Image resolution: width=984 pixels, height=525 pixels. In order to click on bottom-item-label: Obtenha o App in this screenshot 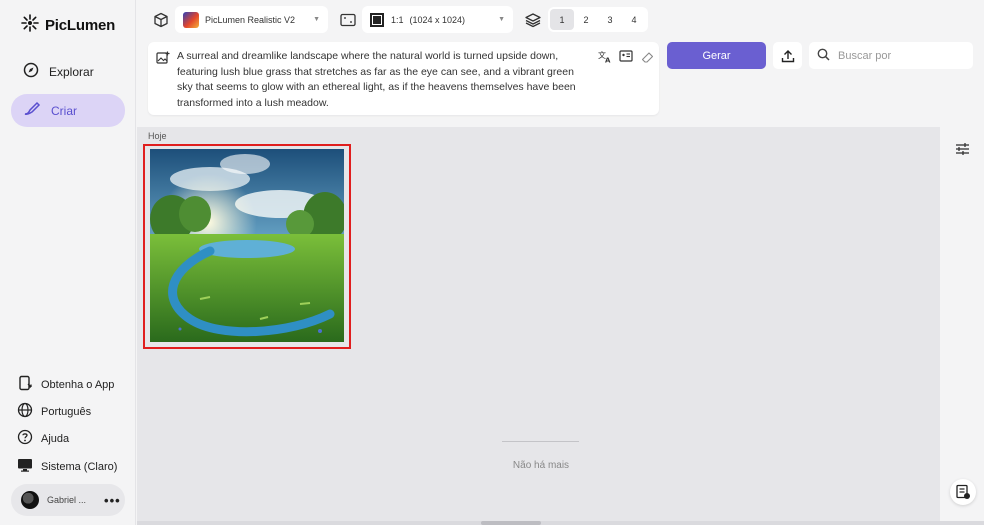, I will do `click(78, 384)`.